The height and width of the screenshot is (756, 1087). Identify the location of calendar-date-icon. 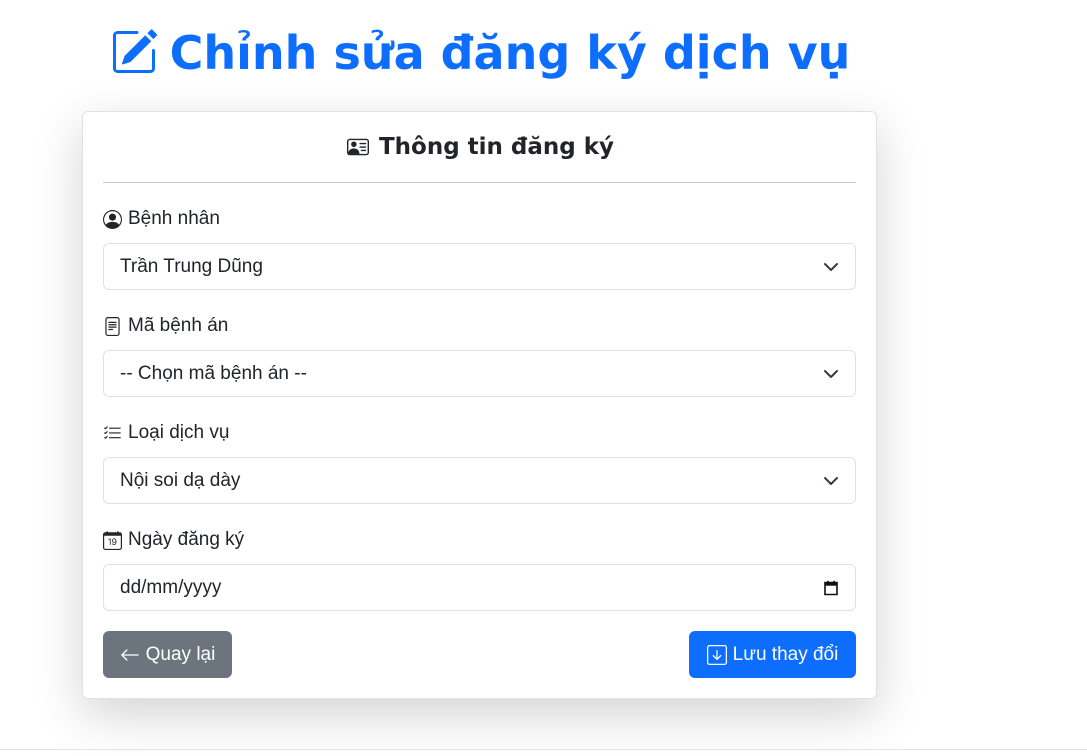
(112, 540).